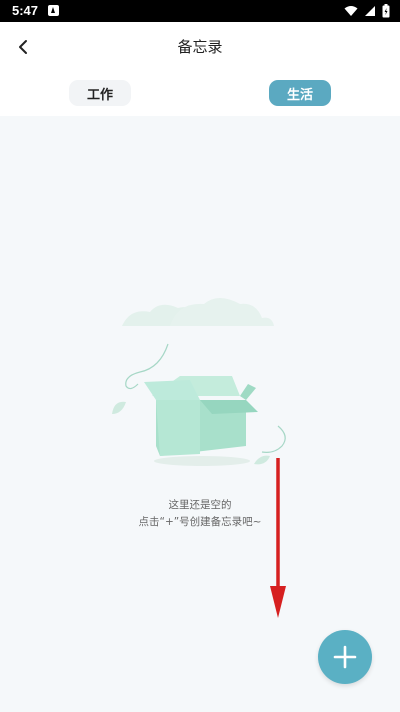  I want to click on signal-icon, so click(370, 11).